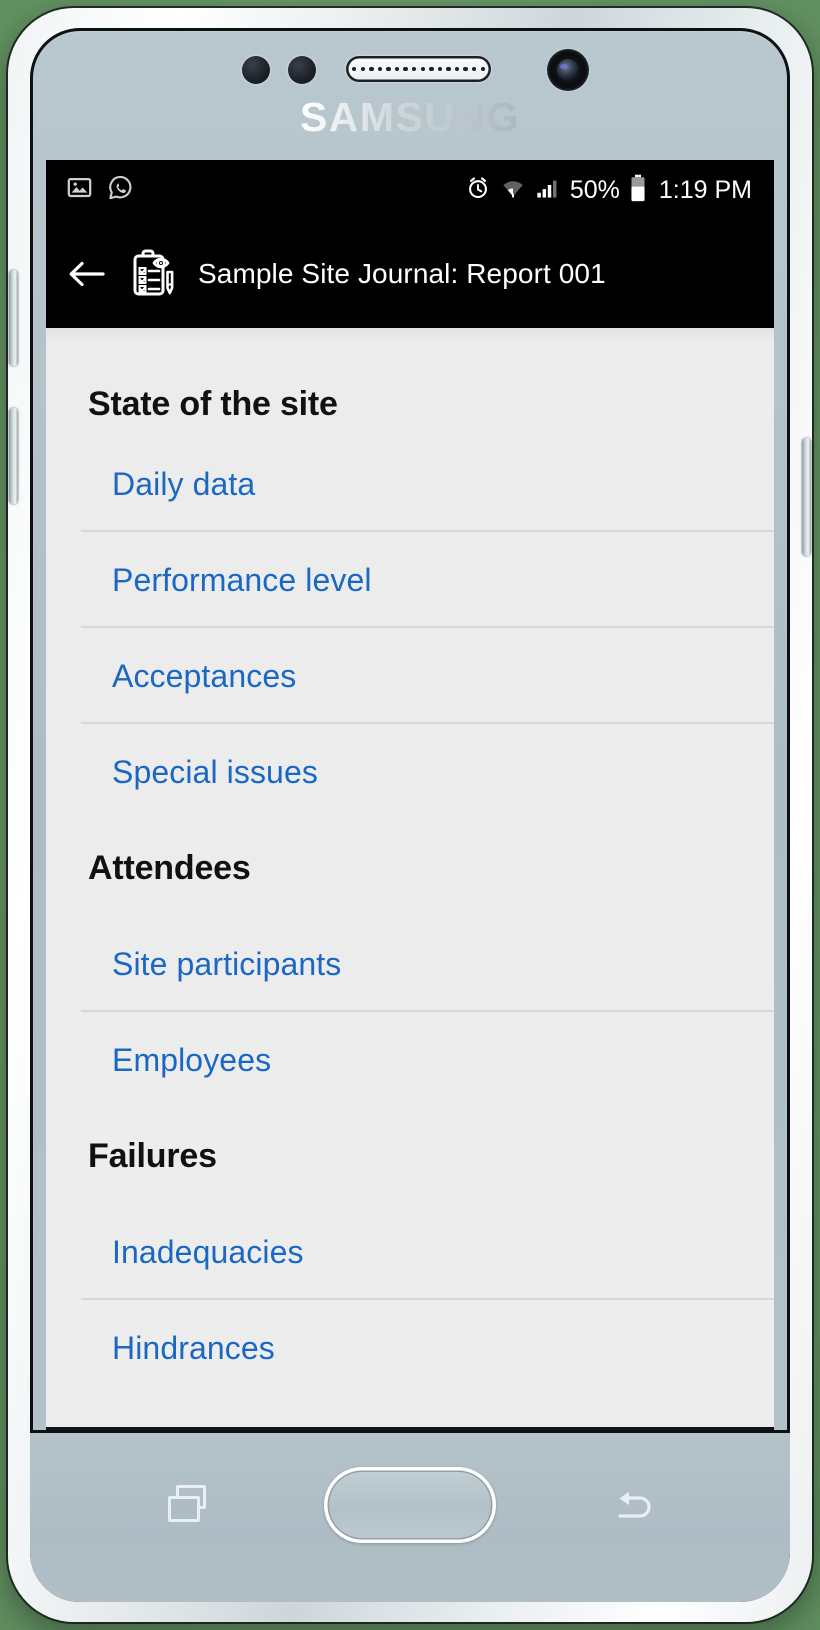 The image size is (820, 1630). Describe the element at coordinates (410, 580) in the screenshot. I see `list-item-performance-level: Performance level` at that location.